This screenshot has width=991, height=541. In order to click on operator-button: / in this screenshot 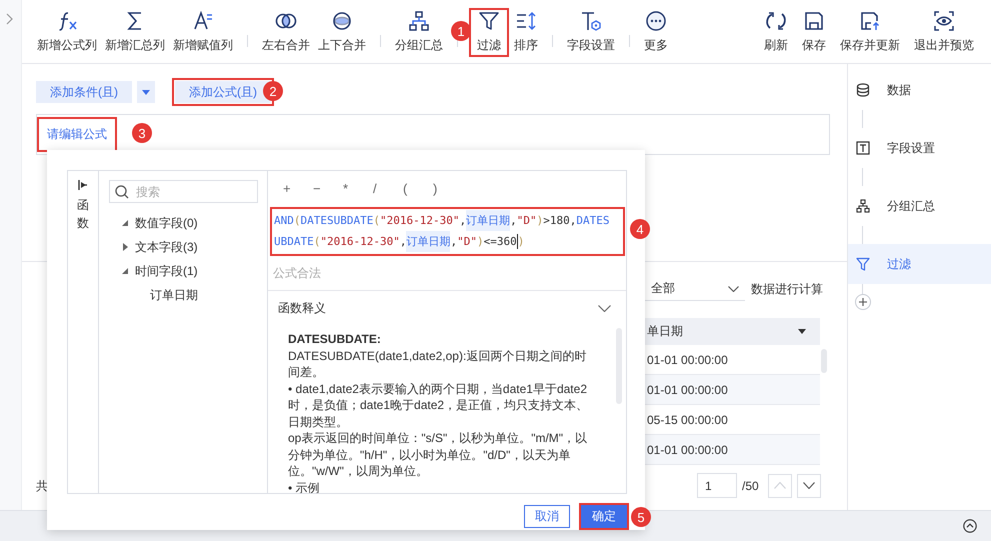, I will do `click(388, 188)`.